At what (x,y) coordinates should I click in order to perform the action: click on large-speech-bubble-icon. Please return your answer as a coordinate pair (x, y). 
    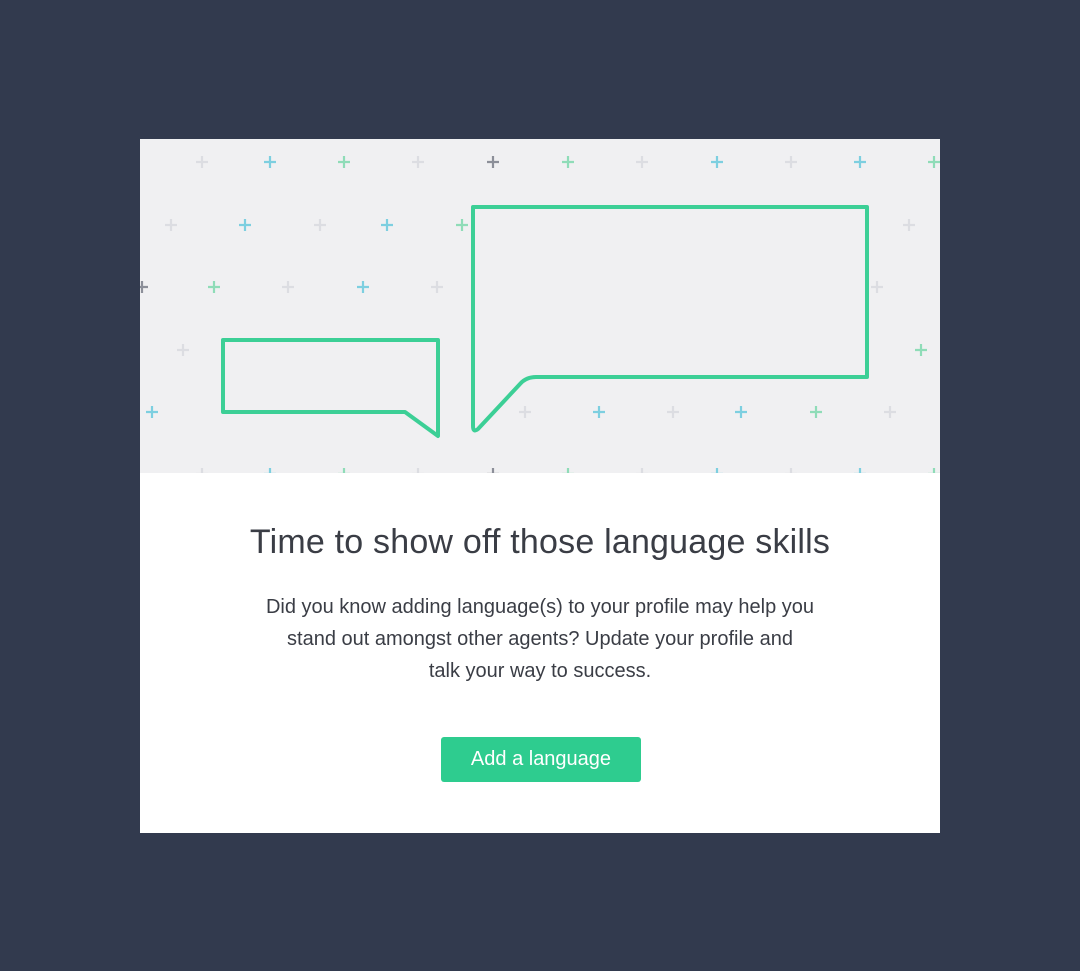
    Looking at the image, I should click on (670, 319).